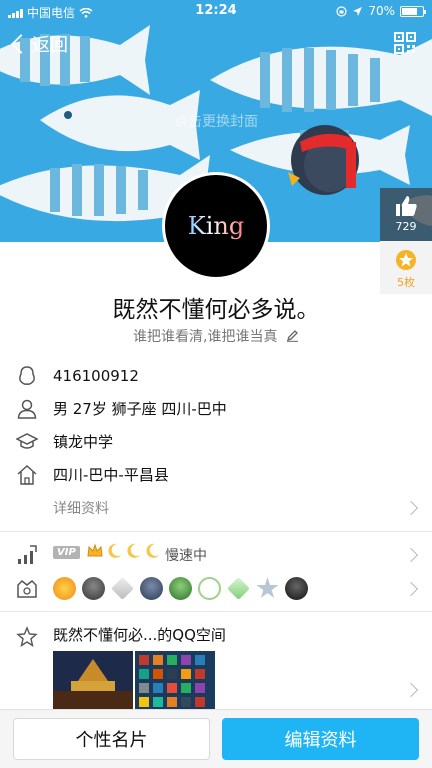  I want to click on chevron-left-icon, so click(21, 44).